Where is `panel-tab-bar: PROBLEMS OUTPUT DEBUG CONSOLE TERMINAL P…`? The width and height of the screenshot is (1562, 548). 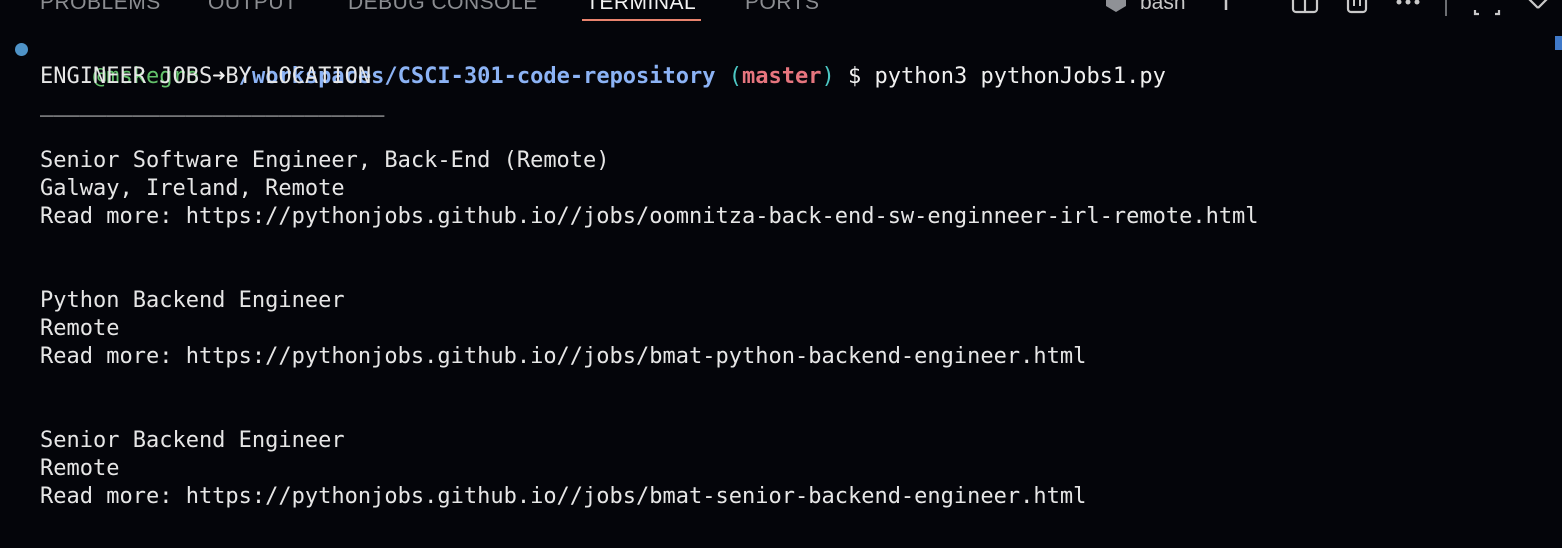 panel-tab-bar: PROBLEMS OUTPUT DEBUG CONSOLE TERMINAL P… is located at coordinates (781, 10).